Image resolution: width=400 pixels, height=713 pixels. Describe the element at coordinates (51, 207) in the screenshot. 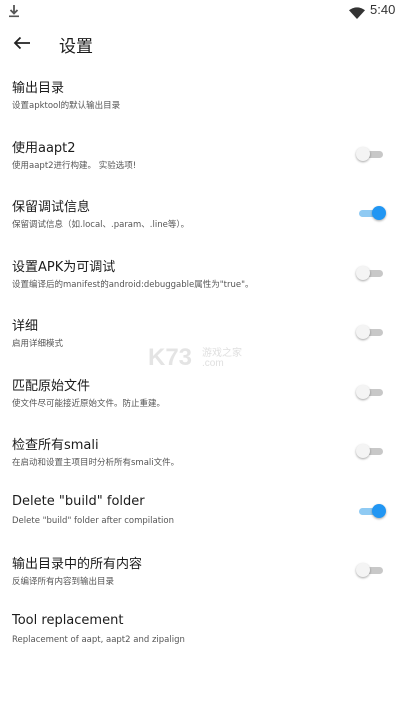

I see `setting-title: 保留调试信息` at that location.